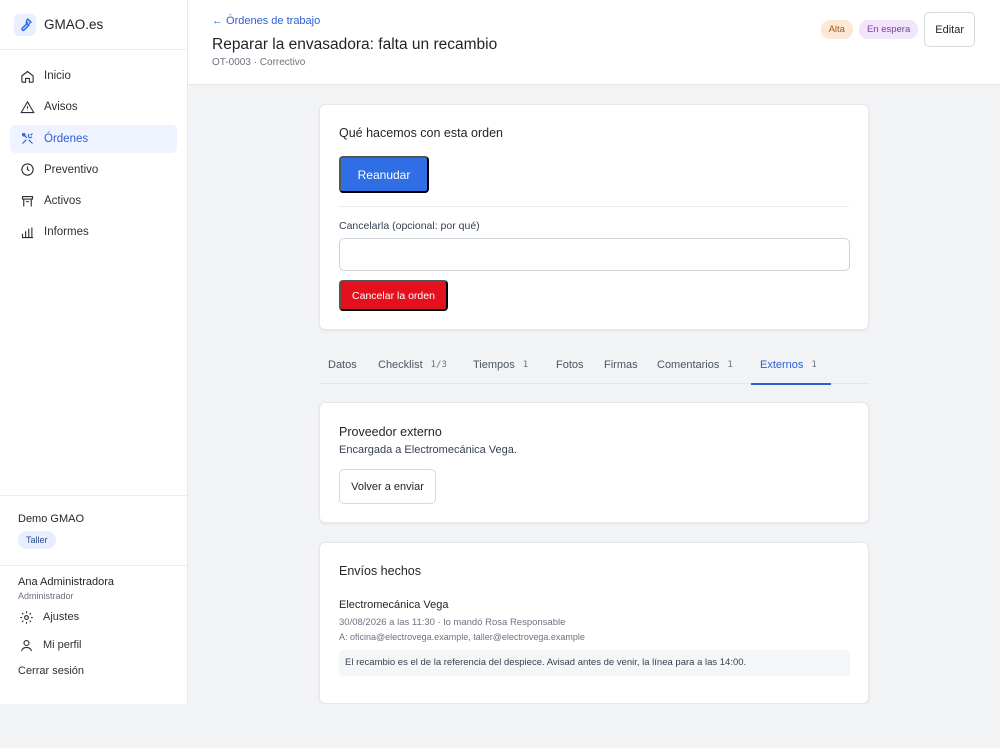 Image resolution: width=1000 pixels, height=748 pixels. What do you see at coordinates (27, 232) in the screenshot?
I see `bar-chart-icon` at bounding box center [27, 232].